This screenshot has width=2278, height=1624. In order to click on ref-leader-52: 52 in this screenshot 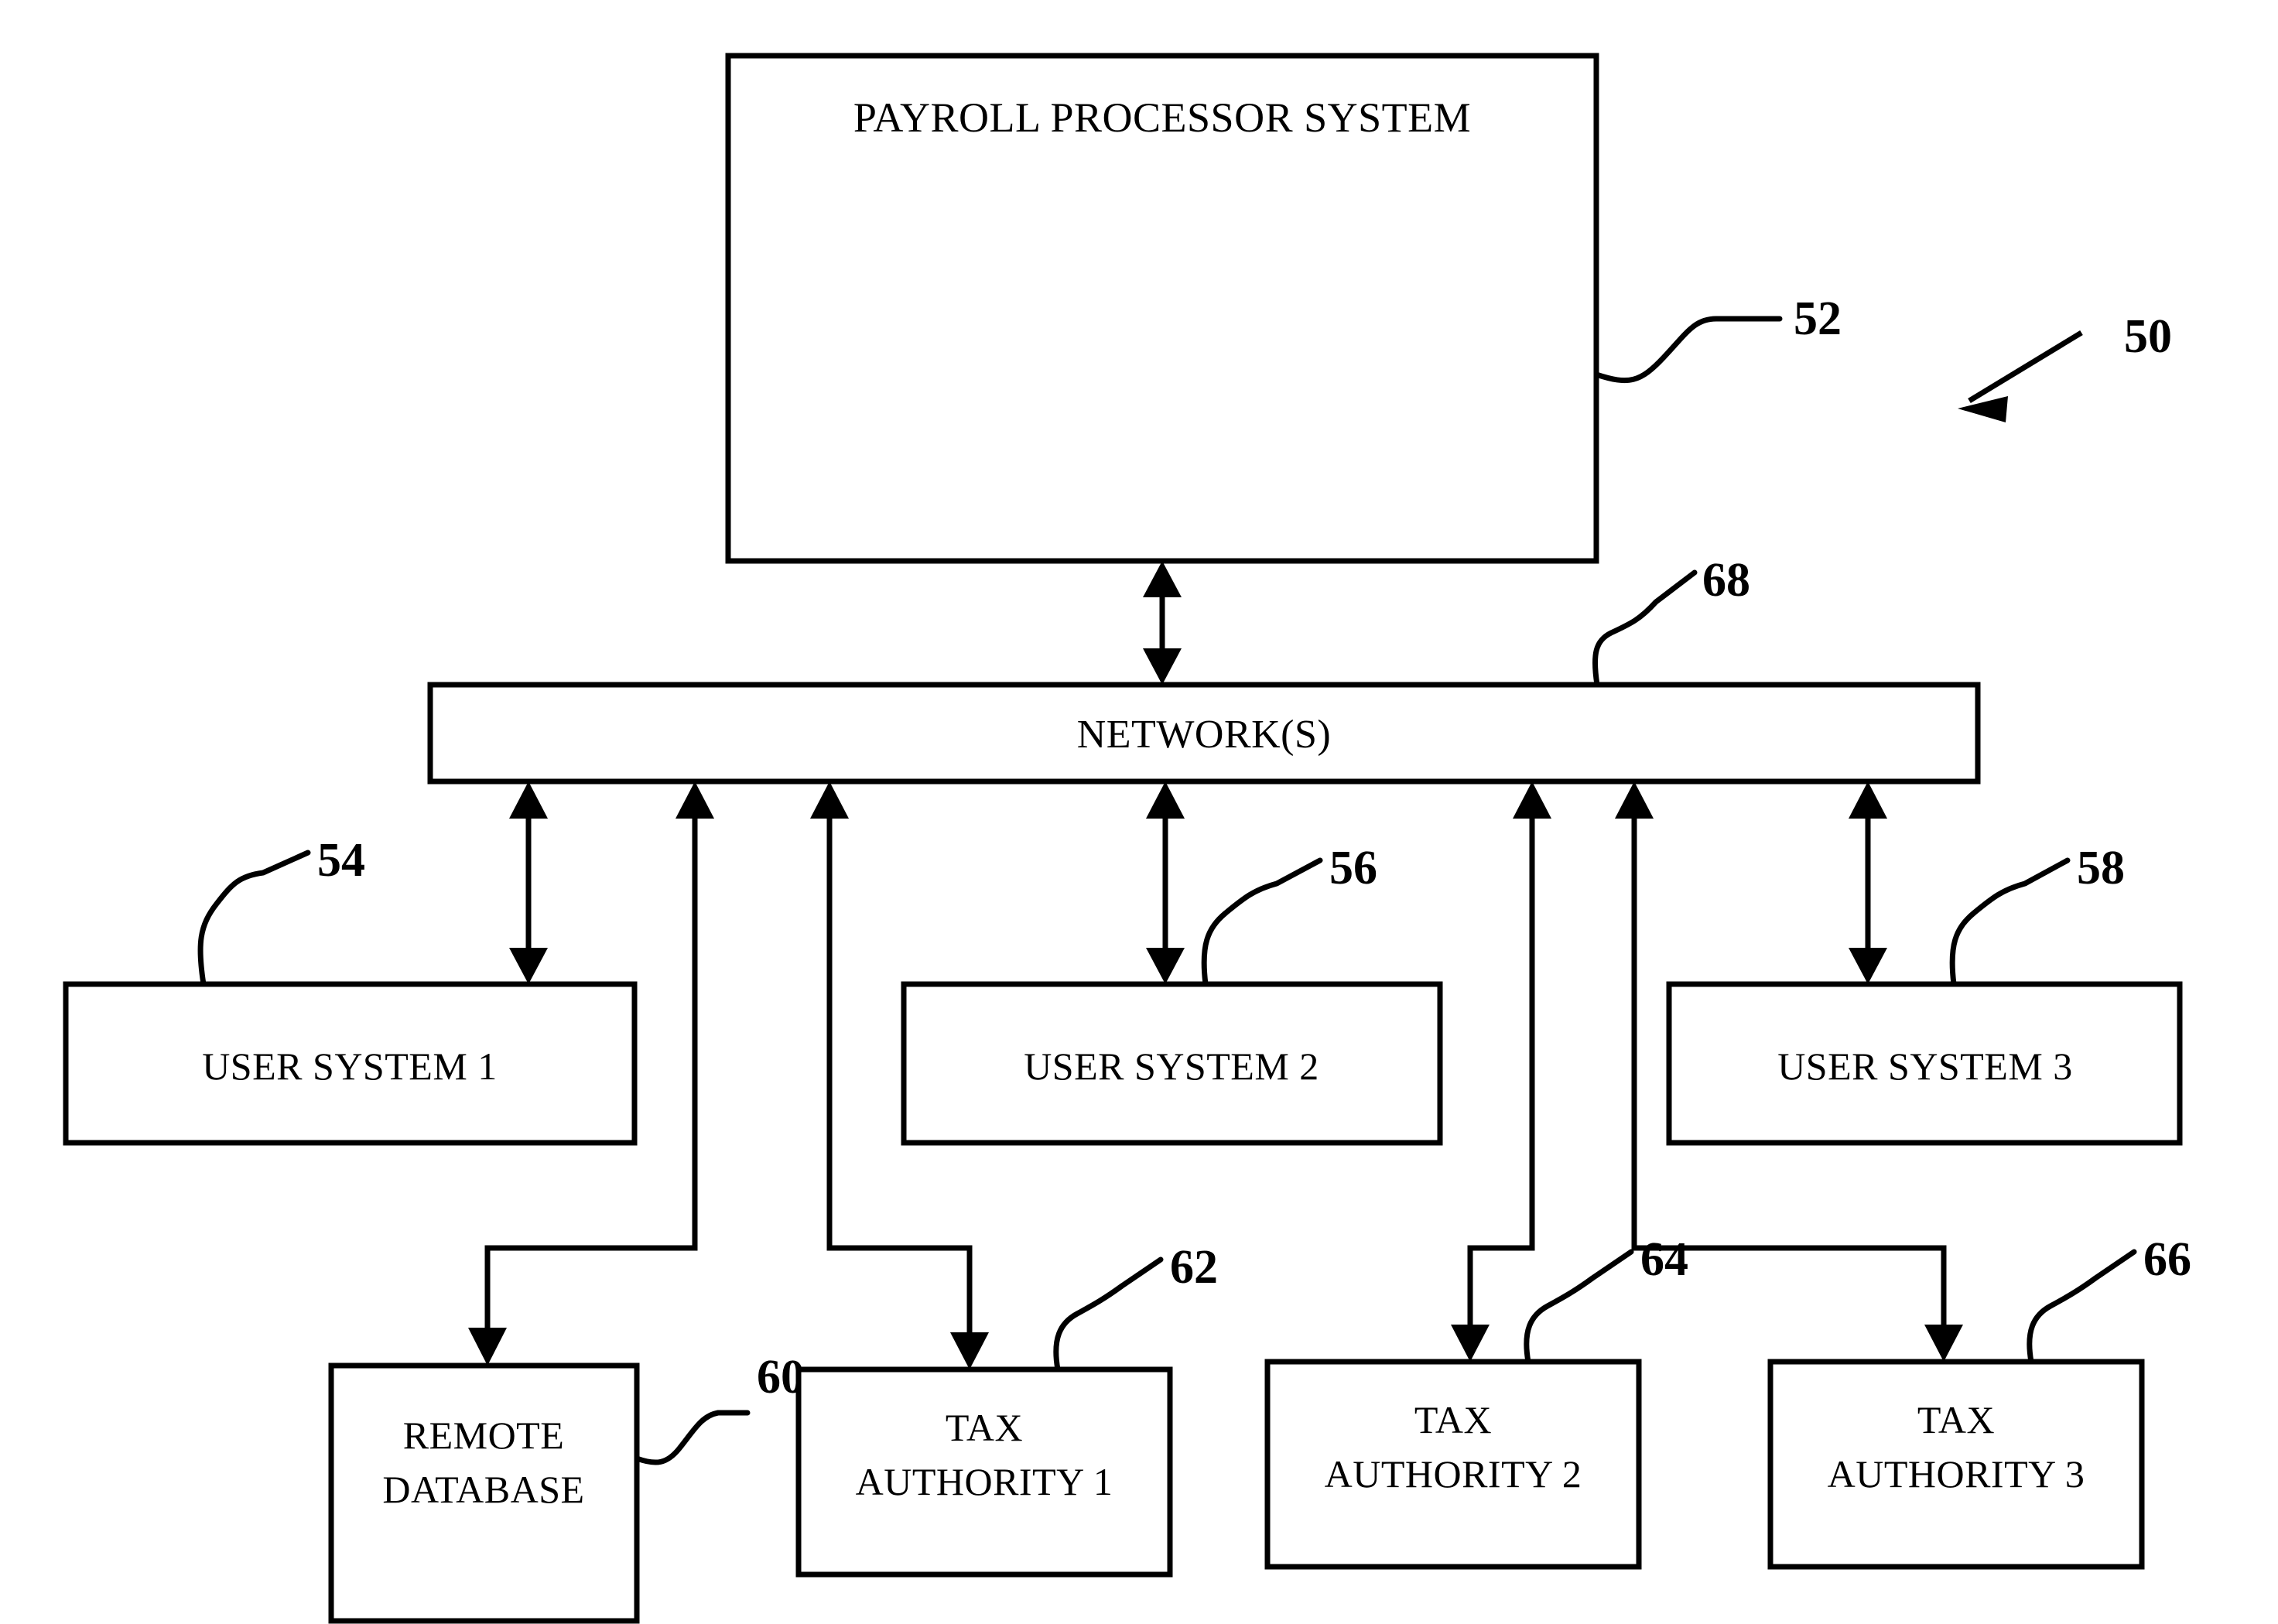, I will do `click(1717, 338)`.